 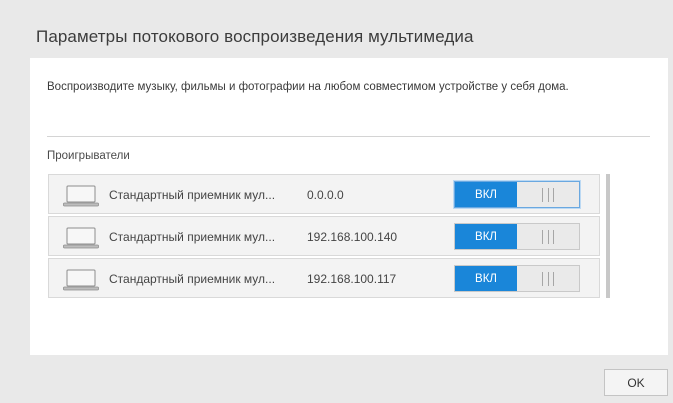 I want to click on players-section-label: Проигрыватели, so click(x=88, y=156).